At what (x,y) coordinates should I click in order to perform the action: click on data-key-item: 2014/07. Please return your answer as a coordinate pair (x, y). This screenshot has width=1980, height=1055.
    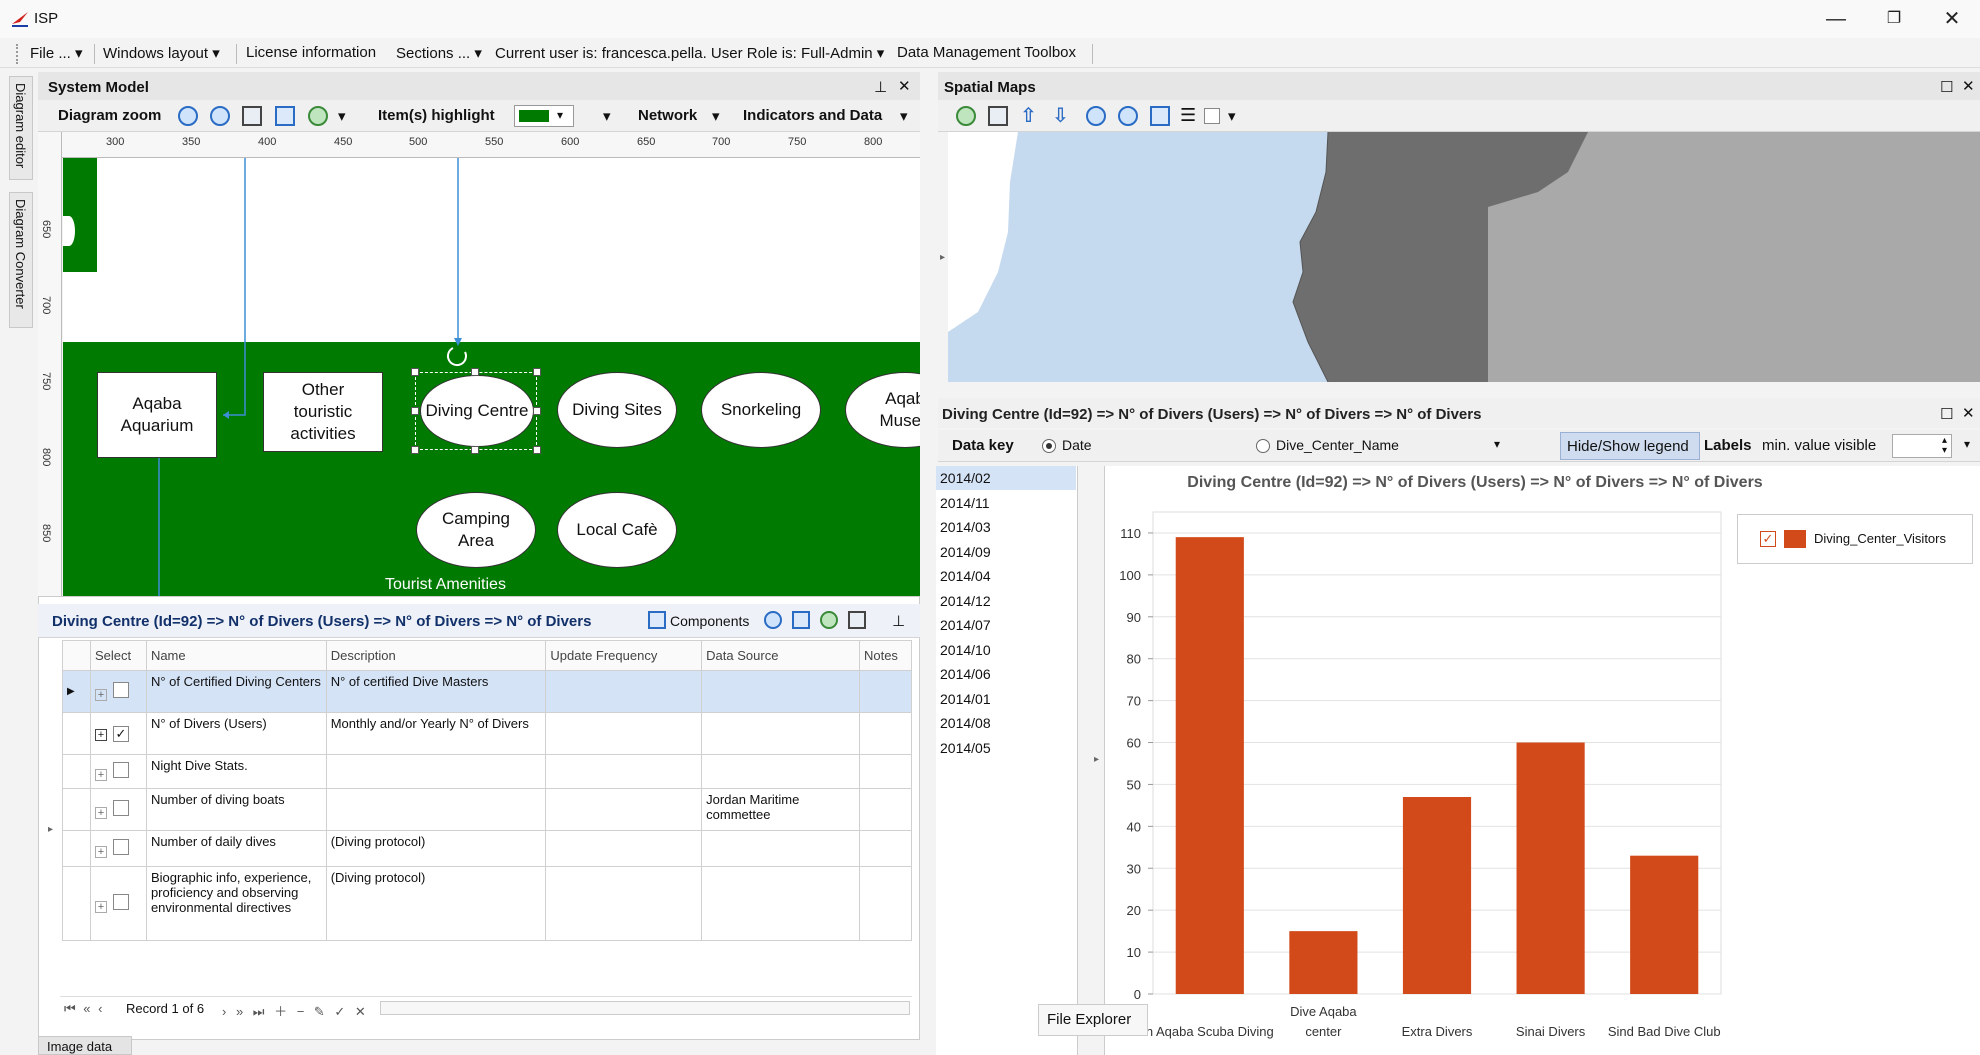
    Looking at the image, I should click on (1010, 625).